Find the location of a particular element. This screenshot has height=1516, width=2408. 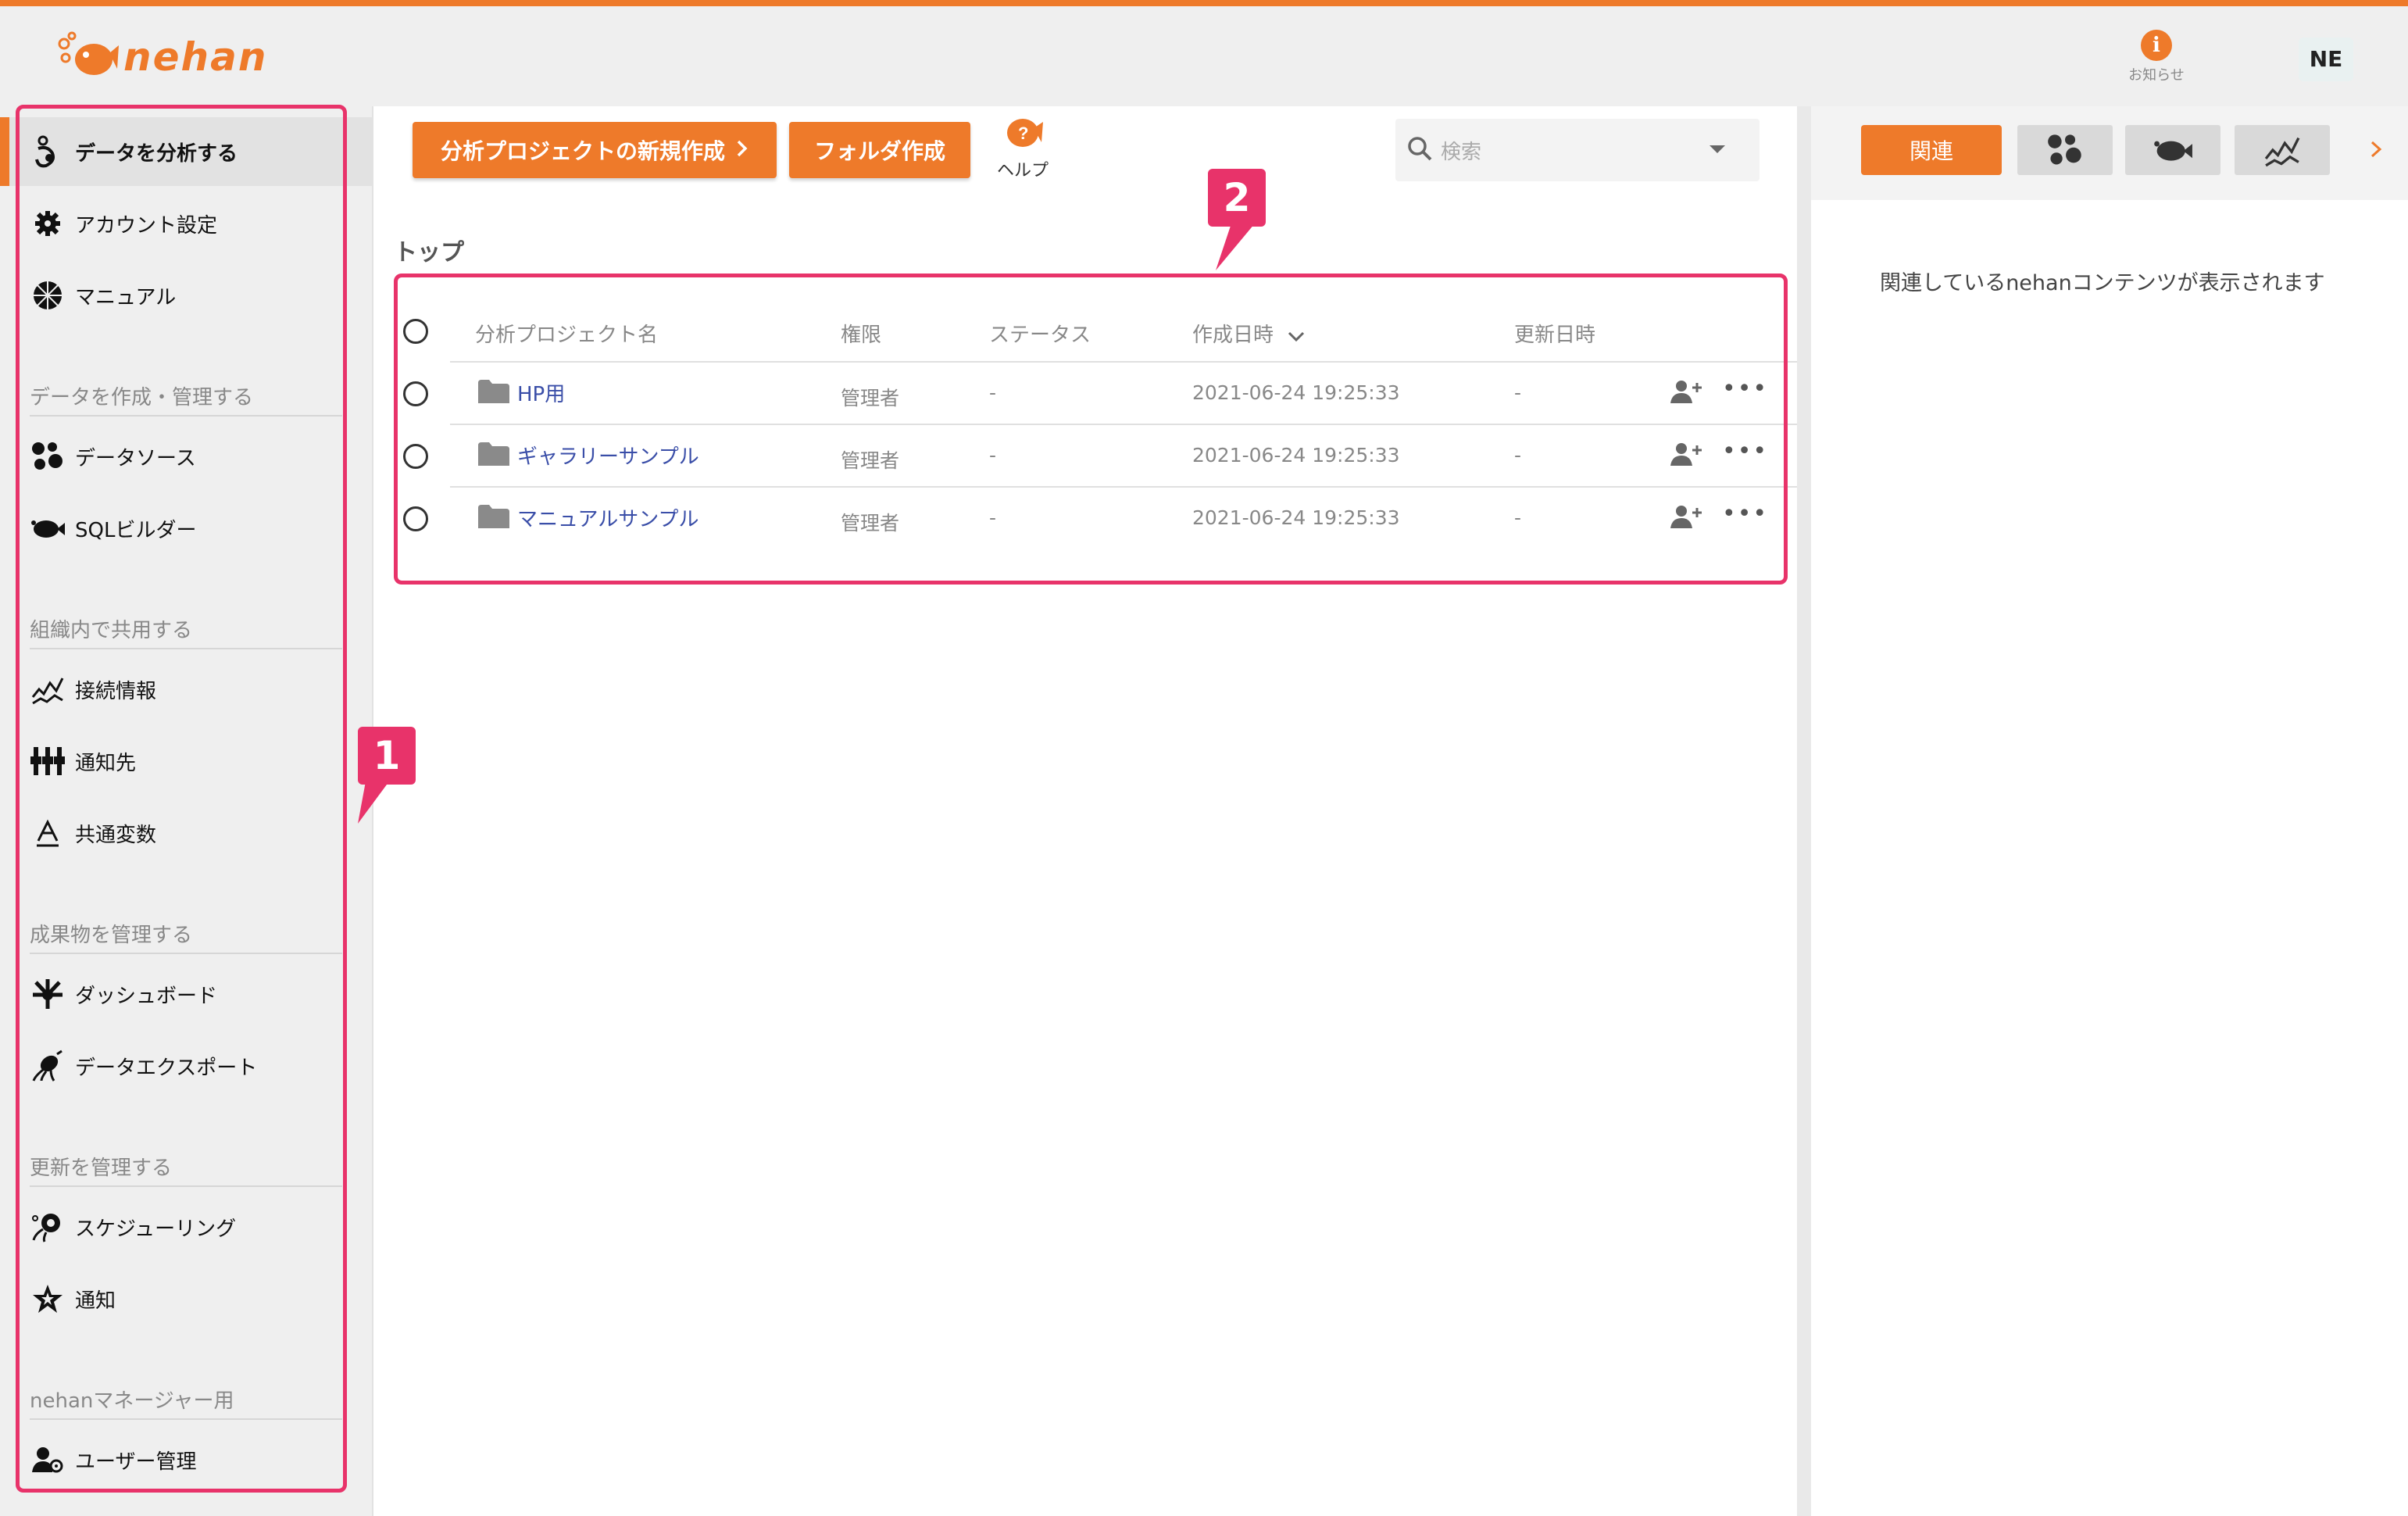

new-folder-label: フォルダ作成 is located at coordinates (879, 151).